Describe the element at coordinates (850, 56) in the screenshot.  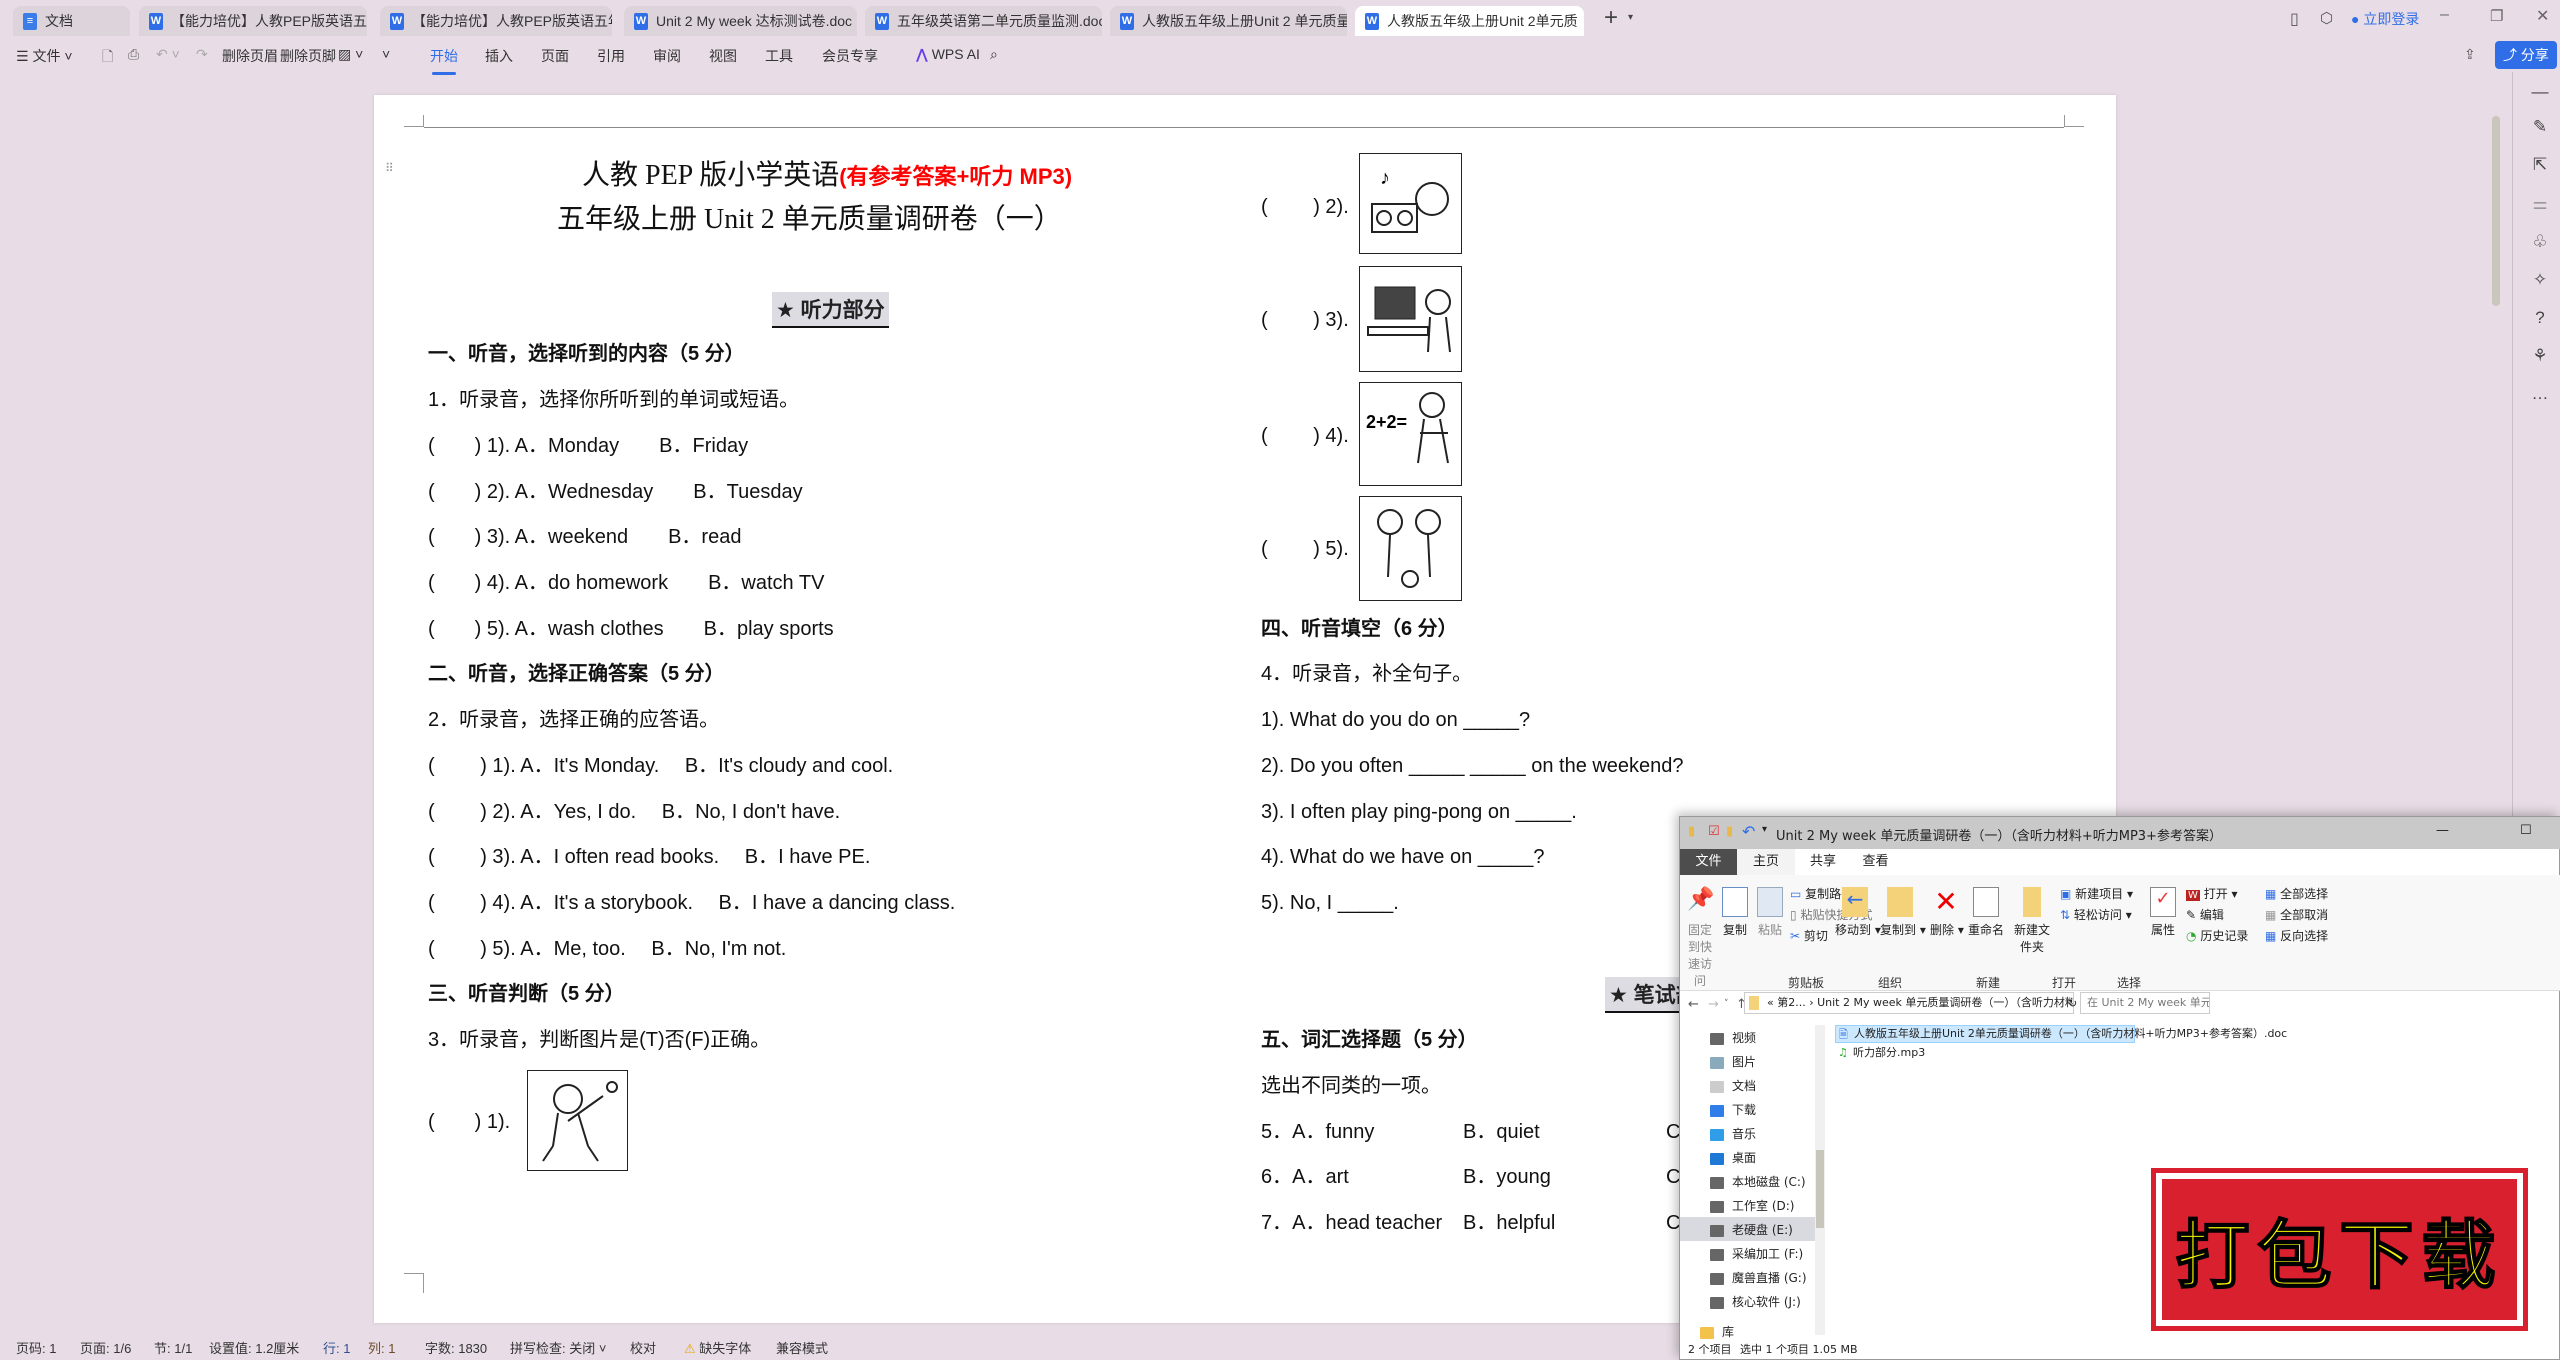
I see `menu-member: 会员专享` at that location.